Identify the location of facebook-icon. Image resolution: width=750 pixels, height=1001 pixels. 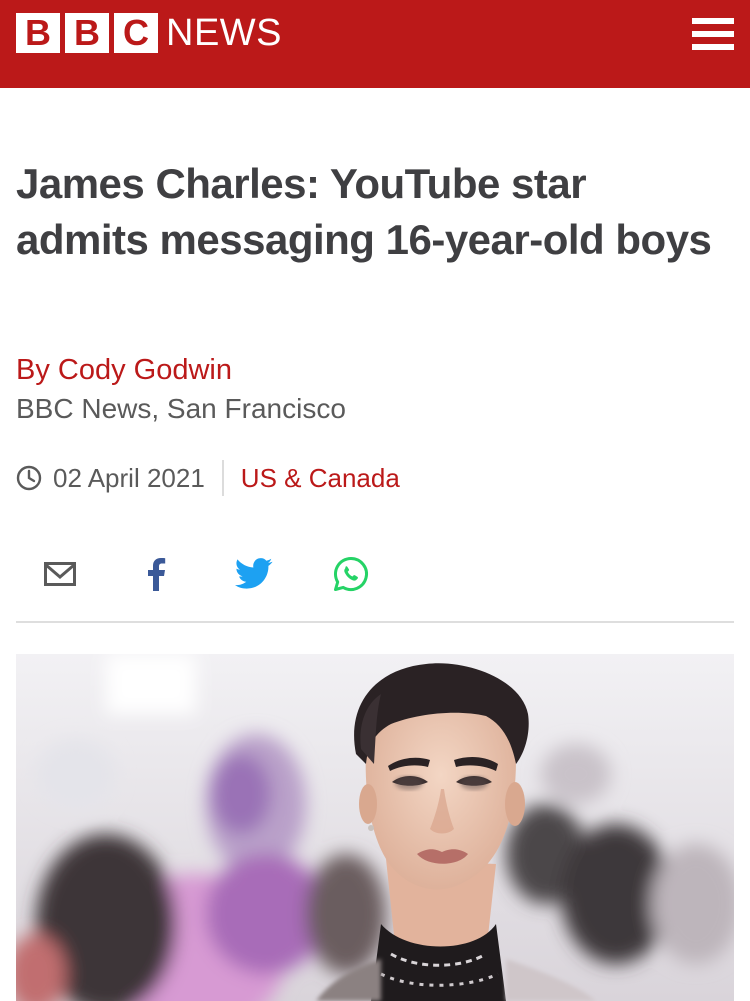
(156, 574).